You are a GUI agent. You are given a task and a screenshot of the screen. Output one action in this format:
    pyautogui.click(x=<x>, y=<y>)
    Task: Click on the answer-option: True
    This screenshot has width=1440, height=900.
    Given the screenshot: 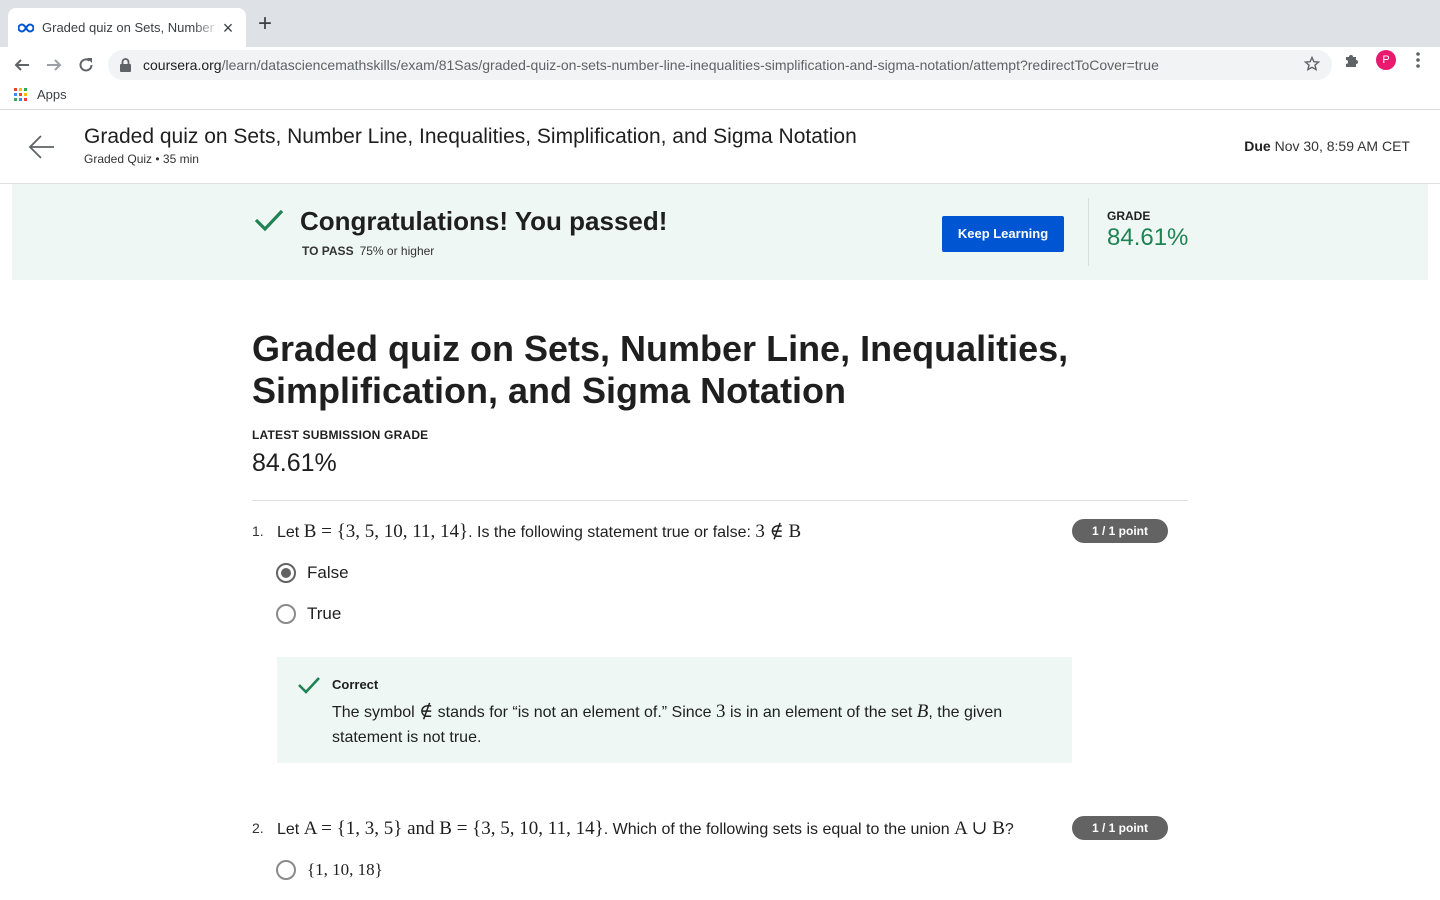 What is the action you would take?
    pyautogui.click(x=308, y=614)
    